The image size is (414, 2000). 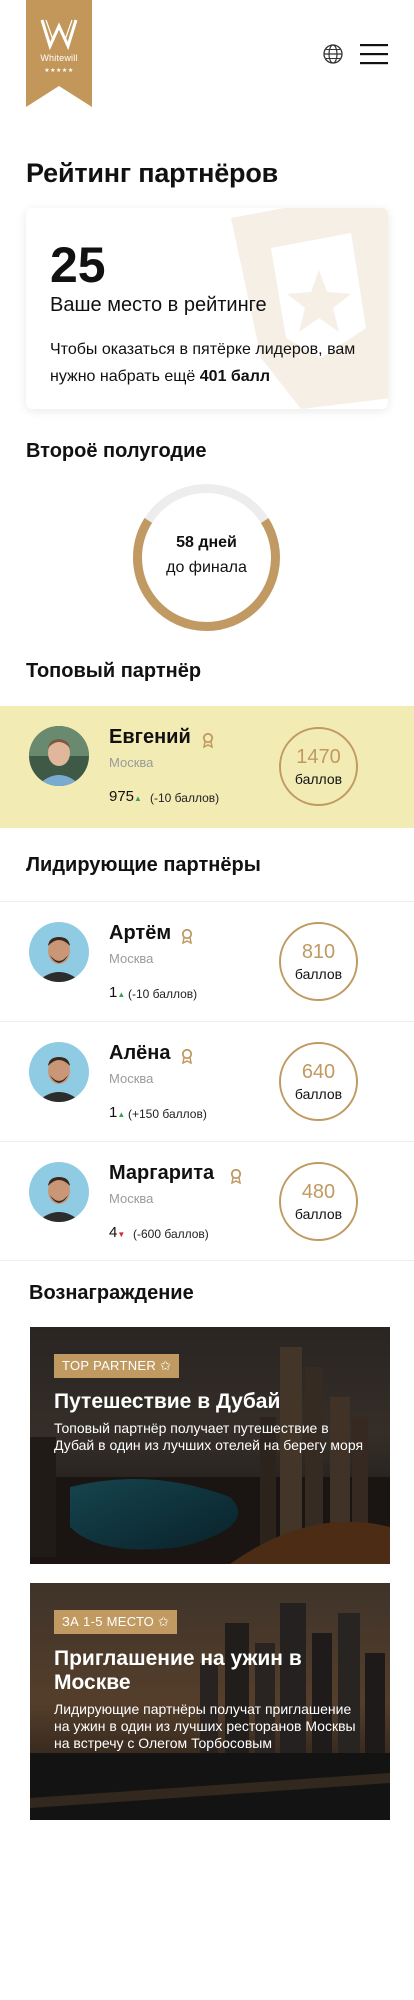 I want to click on logo-stars: ★★★★★, so click(x=59, y=71).